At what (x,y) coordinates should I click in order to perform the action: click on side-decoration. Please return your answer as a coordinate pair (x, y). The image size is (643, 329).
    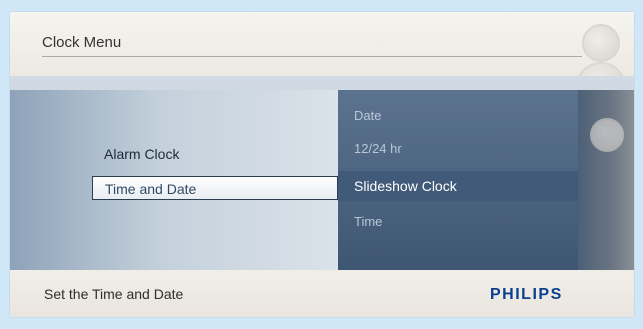
    Looking at the image, I should click on (606, 180).